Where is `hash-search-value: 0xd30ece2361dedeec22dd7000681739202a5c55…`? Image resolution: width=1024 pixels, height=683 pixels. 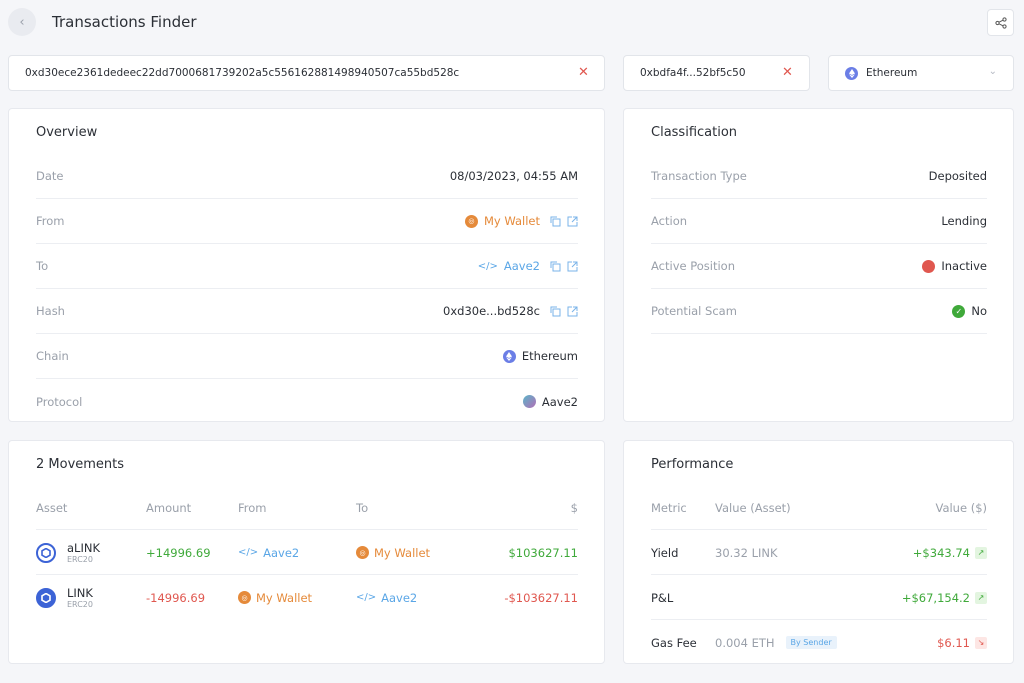
hash-search-value: 0xd30ece2361dedeec22dd7000681739202a5c55… is located at coordinates (242, 73).